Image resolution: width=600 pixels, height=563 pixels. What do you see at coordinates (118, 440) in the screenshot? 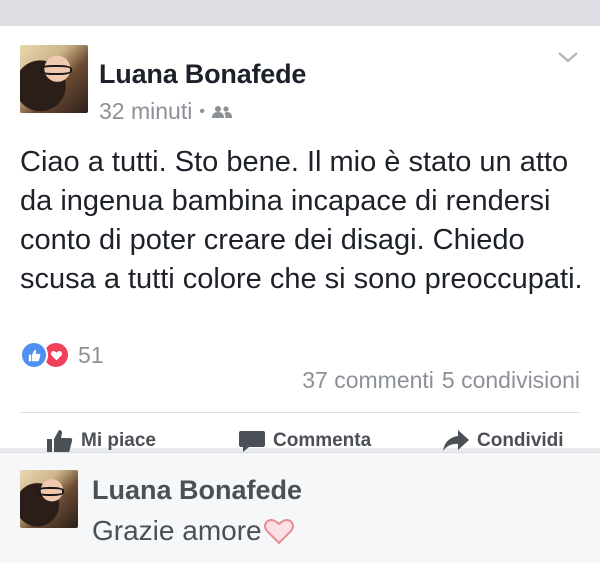
I see `like-label: Mi piace` at bounding box center [118, 440].